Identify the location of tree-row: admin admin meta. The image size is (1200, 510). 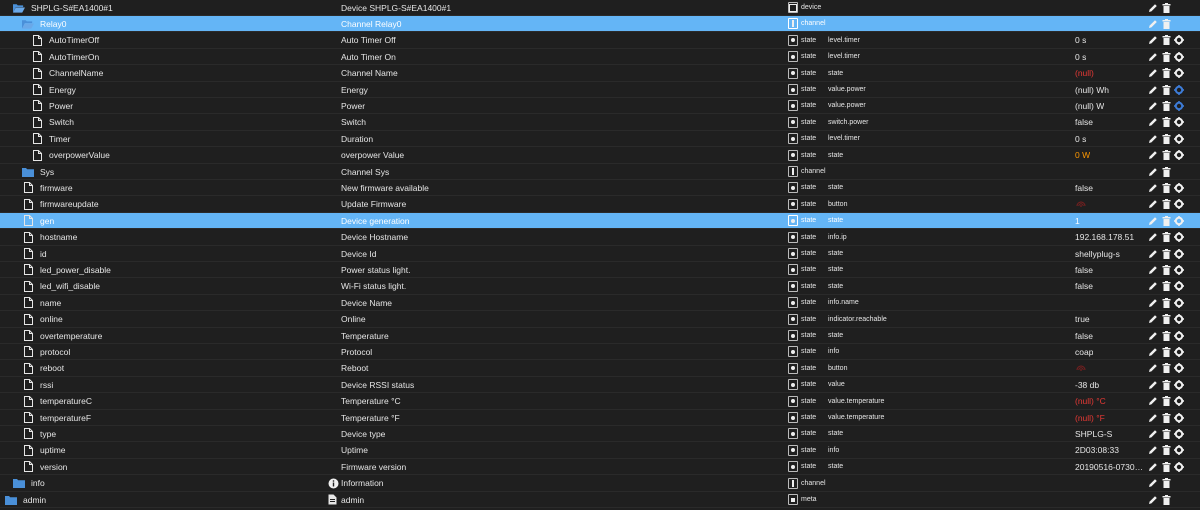
(600, 500).